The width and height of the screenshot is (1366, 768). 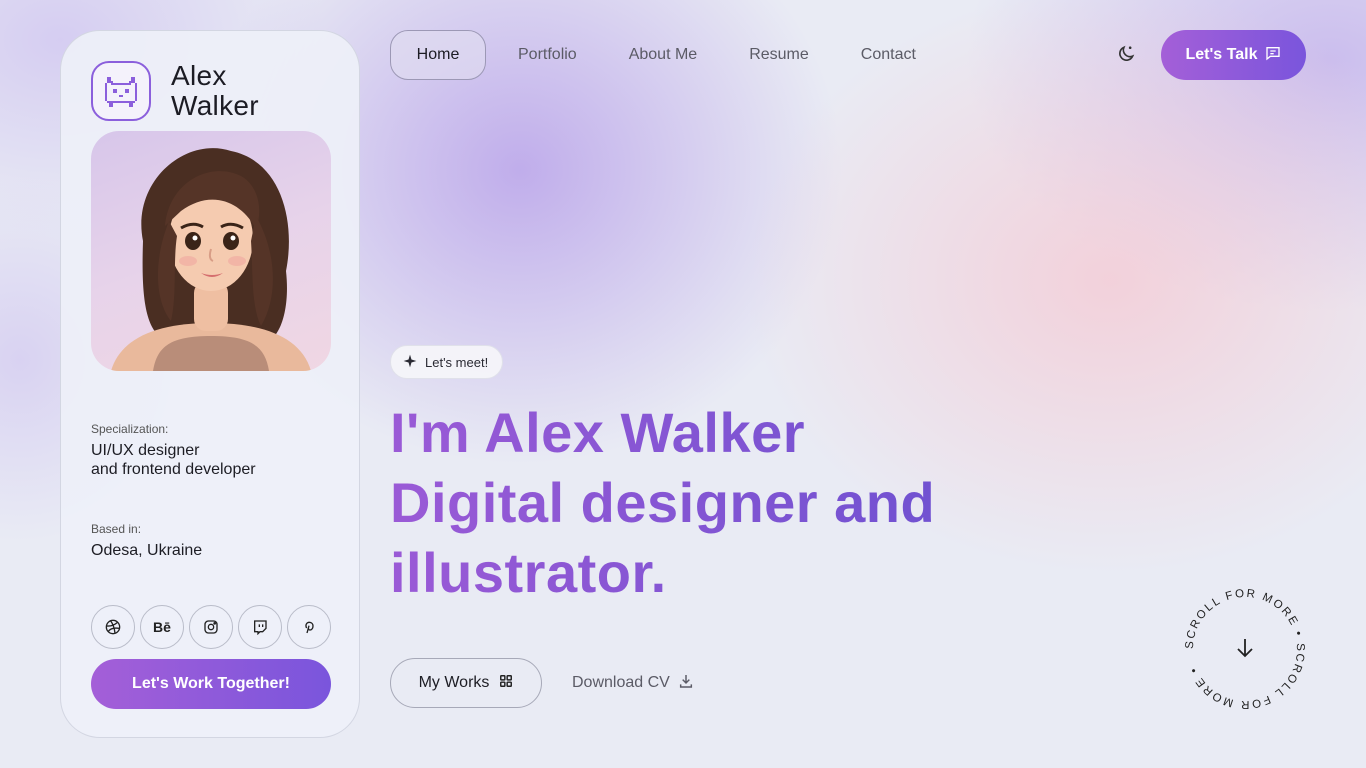 I want to click on brand: Alex Walker, so click(x=175, y=91).